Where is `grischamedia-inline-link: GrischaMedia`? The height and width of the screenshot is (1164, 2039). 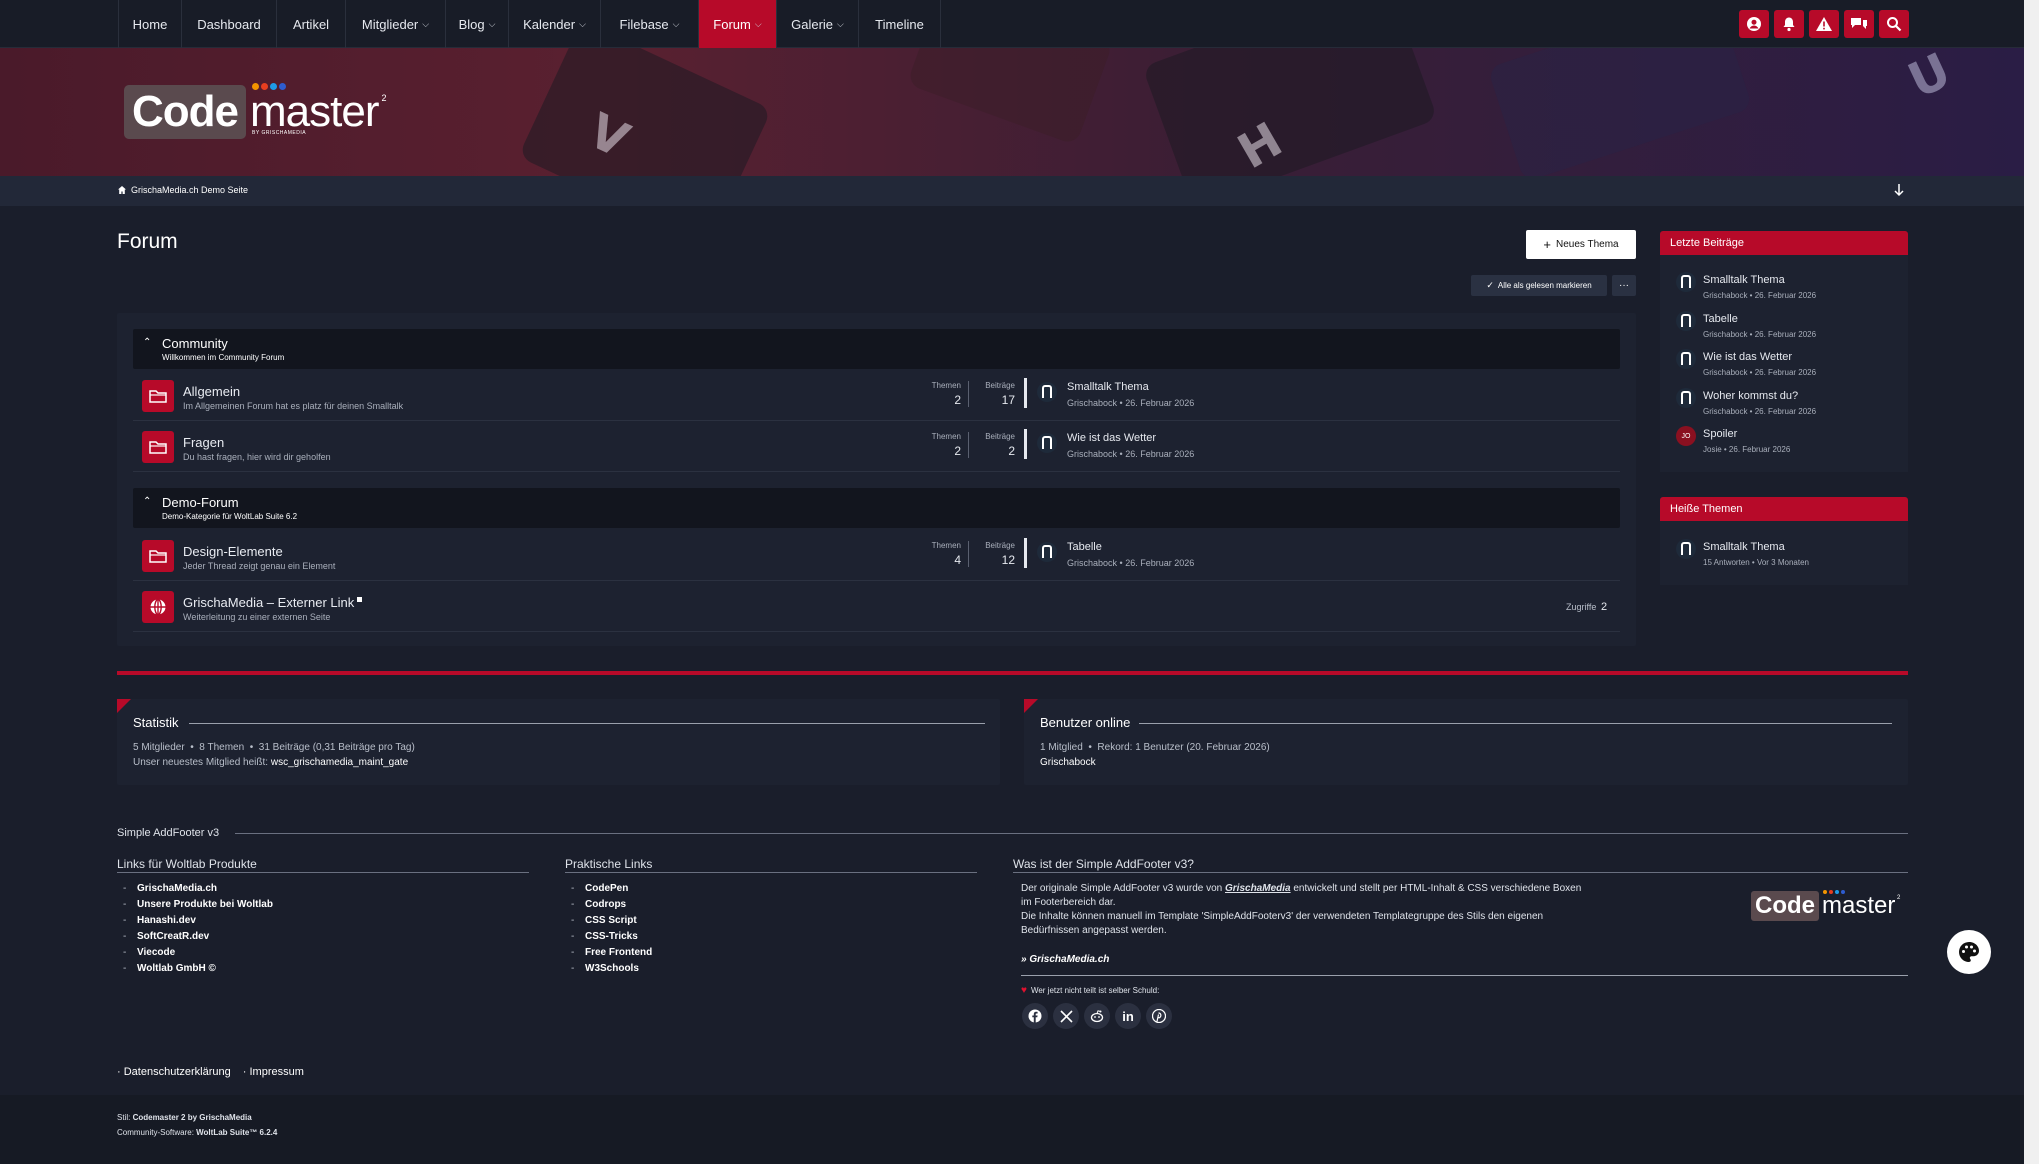
grischamedia-inline-link: GrischaMedia is located at coordinates (1258, 888).